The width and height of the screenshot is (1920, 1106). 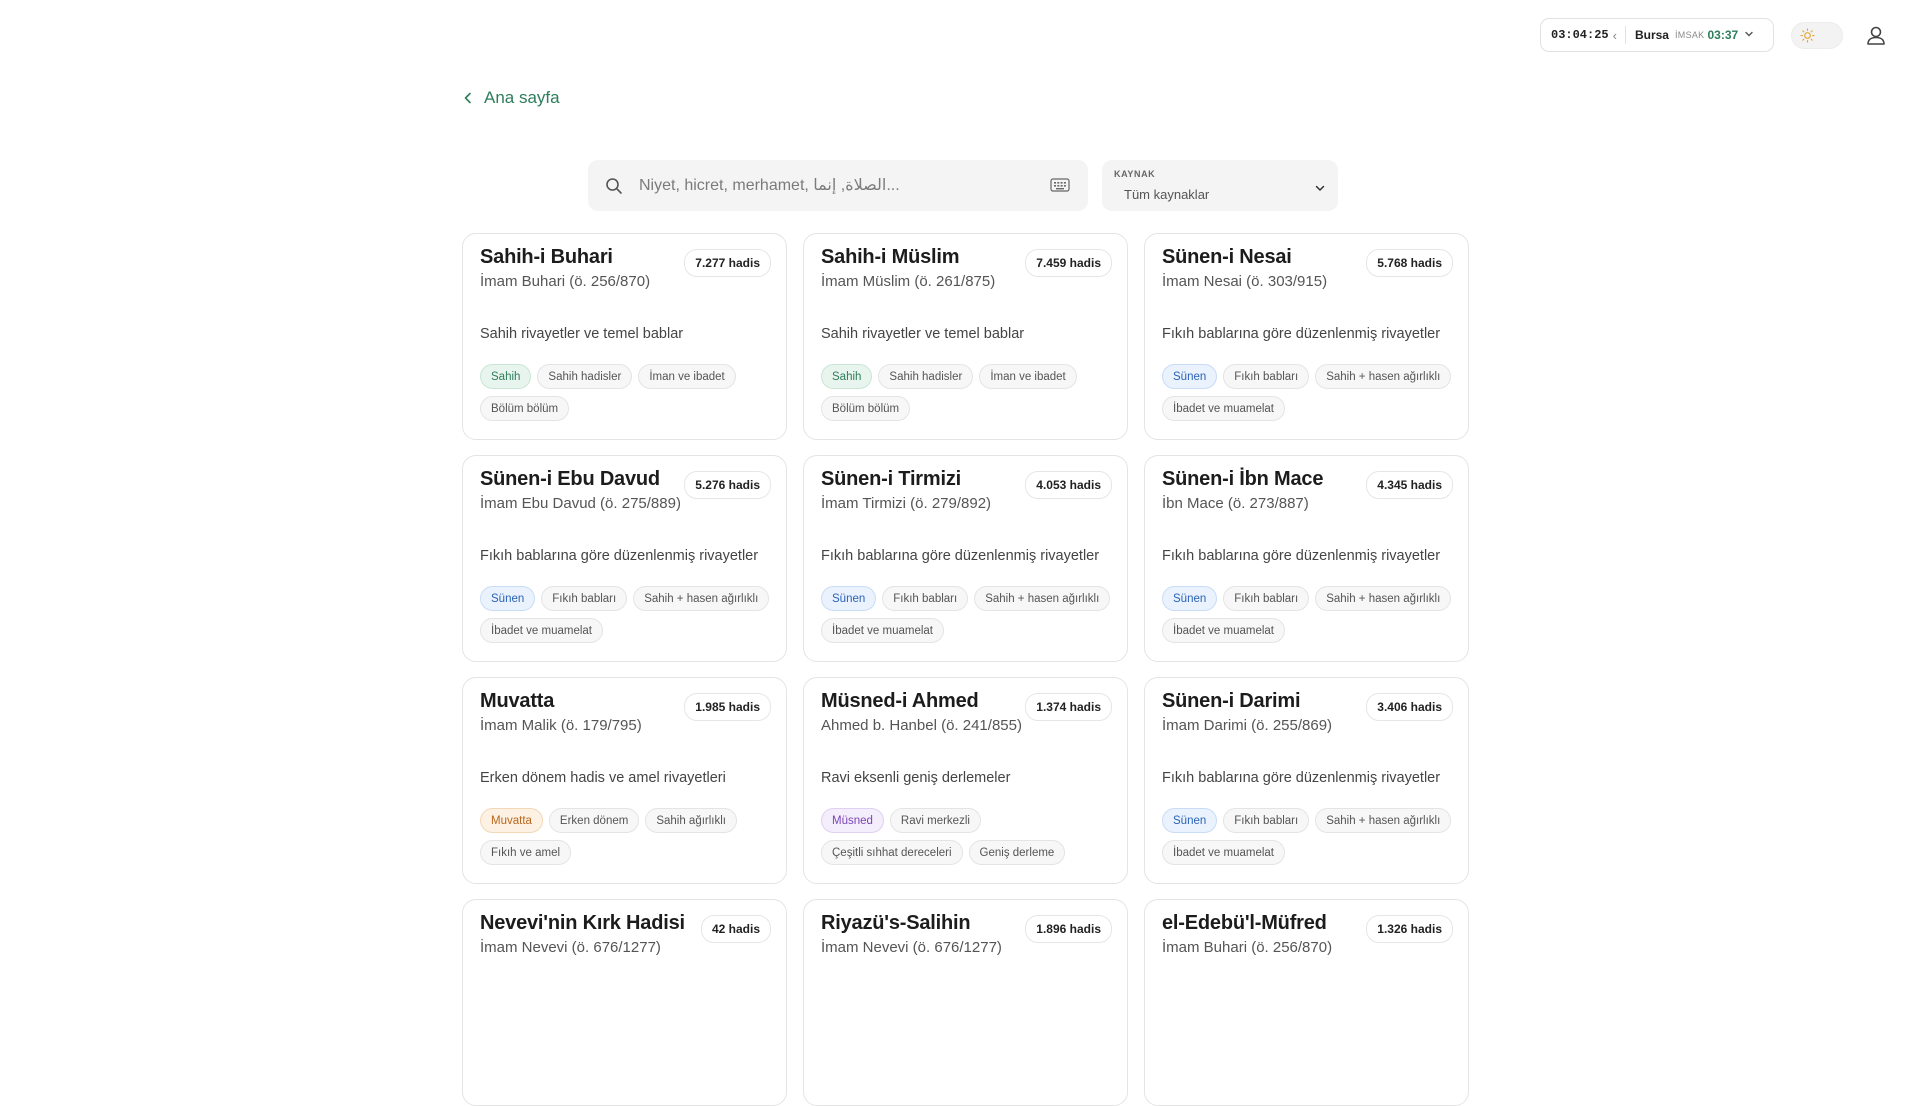 I want to click on theme-toggle, so click(x=1817, y=35).